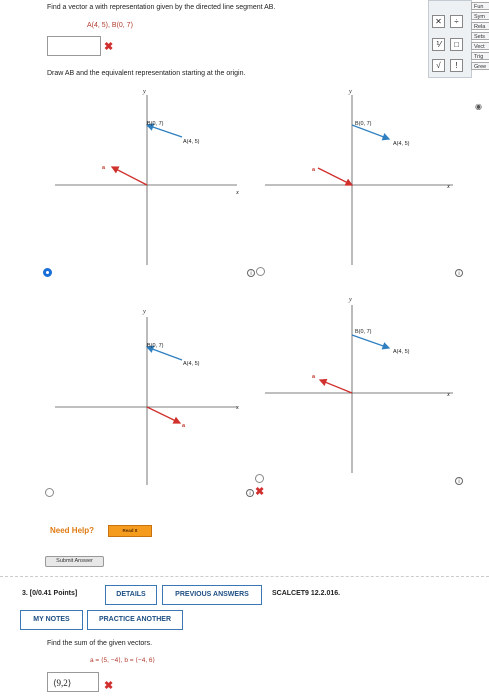 This screenshot has height=700, width=489. What do you see at coordinates (480, 36) in the screenshot?
I see `tab-sets: Sets` at bounding box center [480, 36].